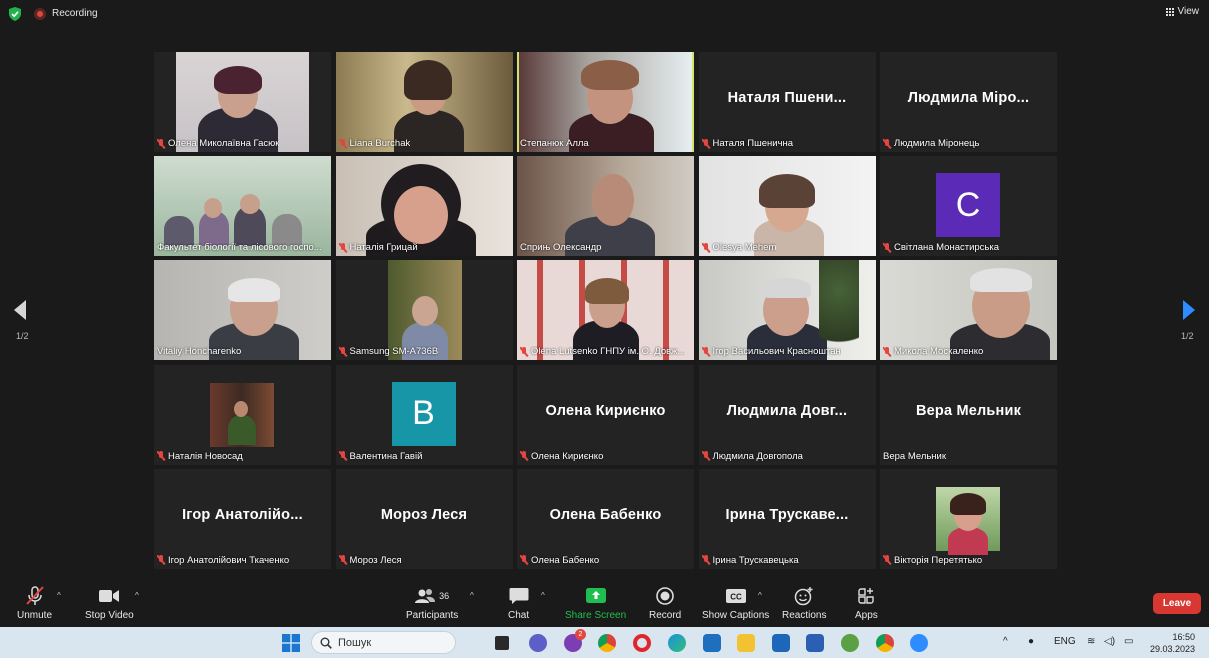 The width and height of the screenshot is (1209, 658). Describe the element at coordinates (545, 595) in the screenshot. I see `chat-options-caret-icon: ^` at that location.